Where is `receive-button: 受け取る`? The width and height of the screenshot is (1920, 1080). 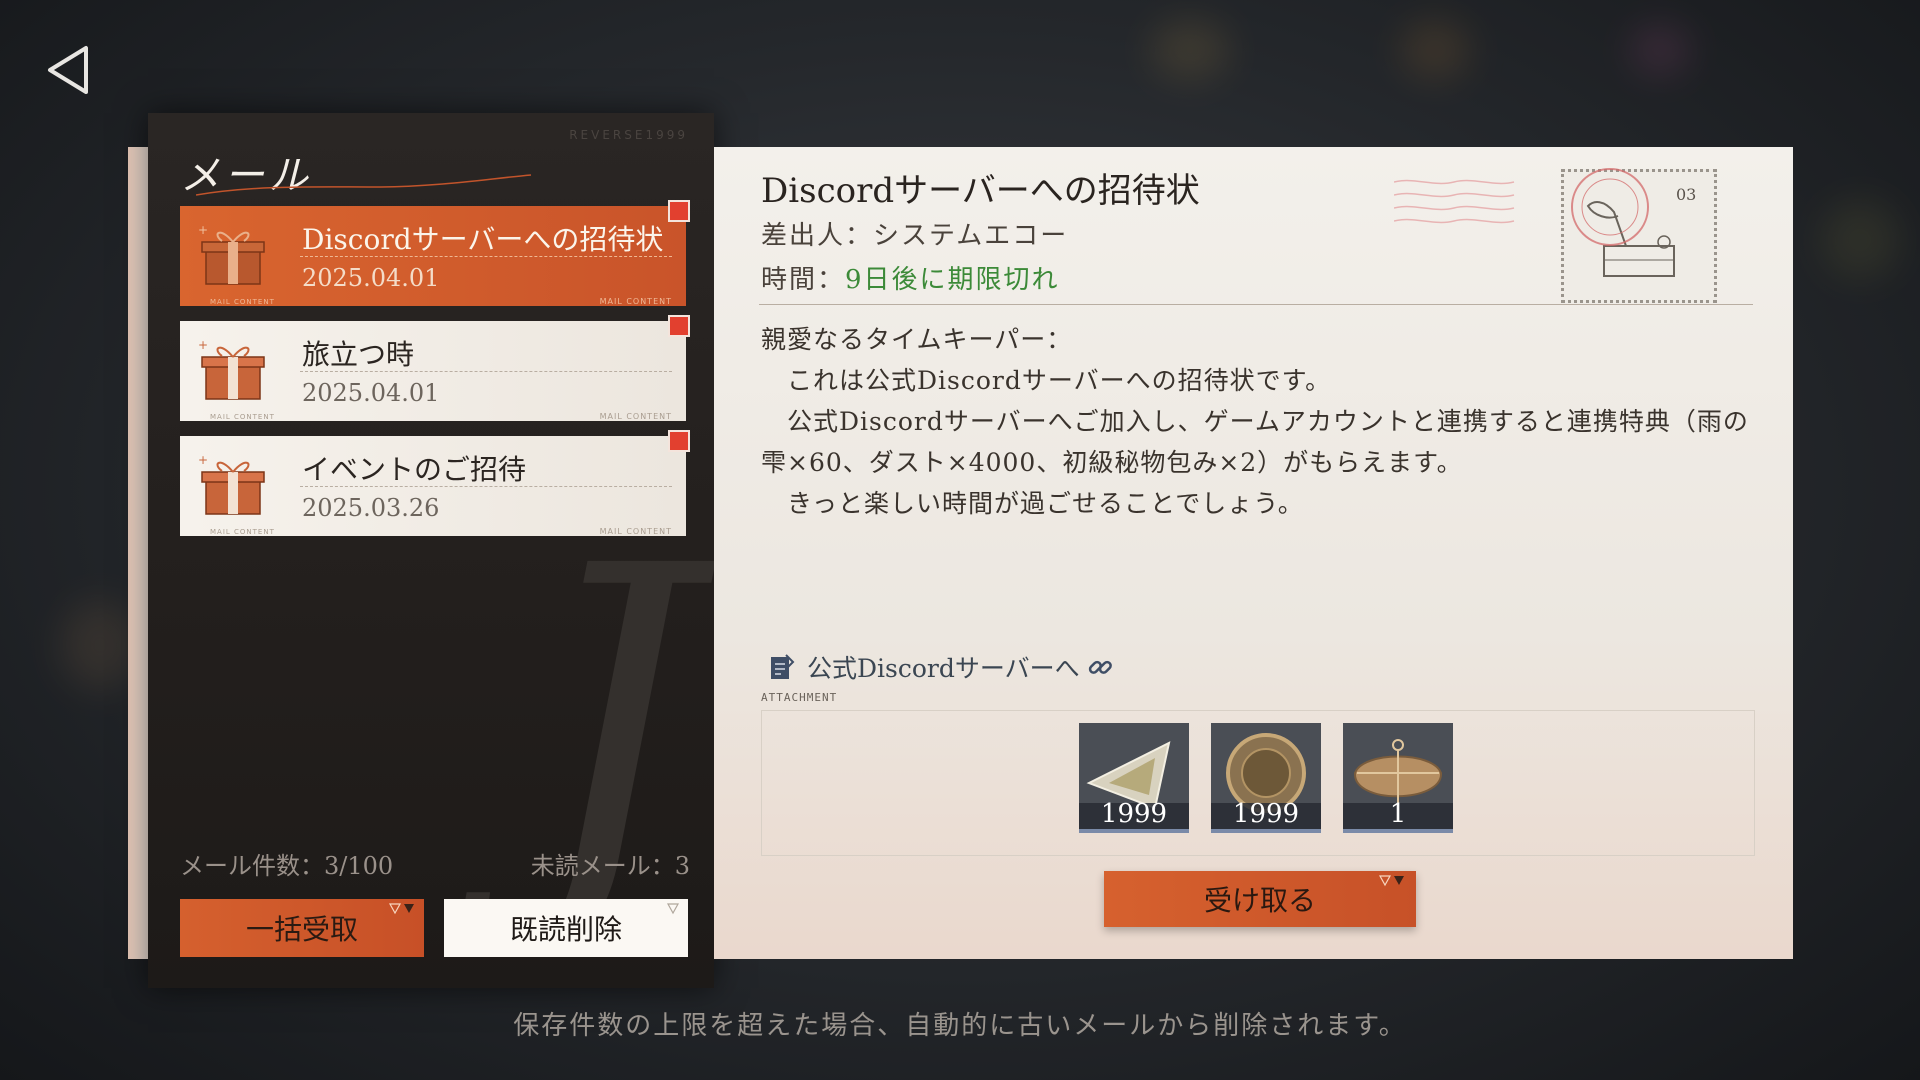 receive-button: 受け取る is located at coordinates (1260, 899).